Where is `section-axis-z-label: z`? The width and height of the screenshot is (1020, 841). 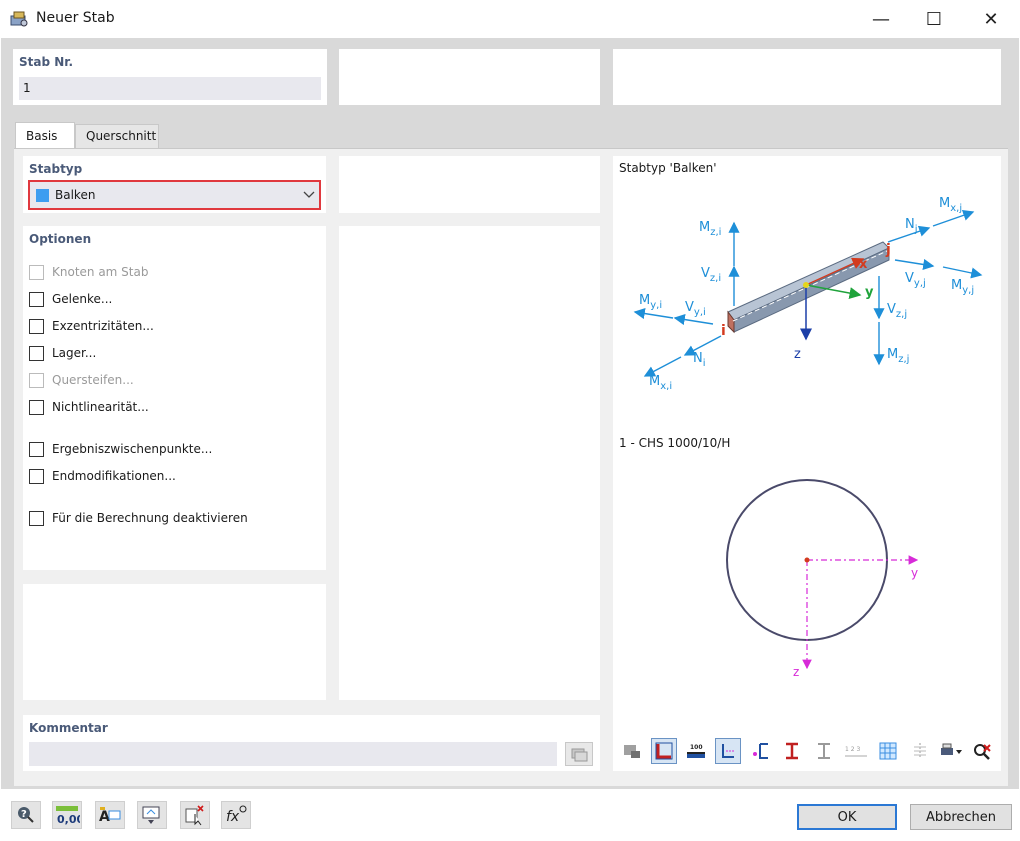
section-axis-z-label: z is located at coordinates (796, 672).